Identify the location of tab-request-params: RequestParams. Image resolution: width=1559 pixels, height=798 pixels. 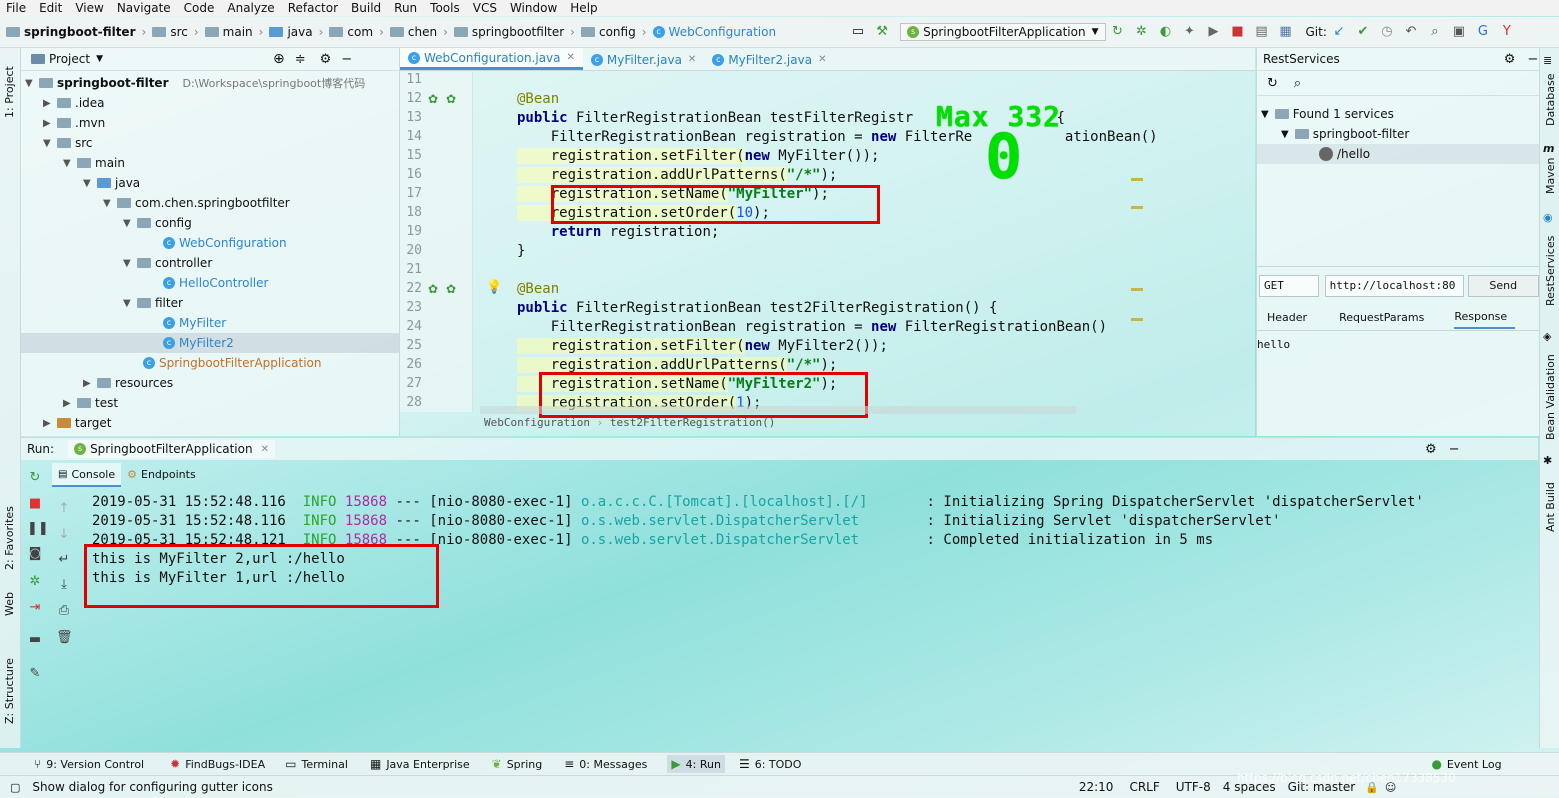
(1381, 317).